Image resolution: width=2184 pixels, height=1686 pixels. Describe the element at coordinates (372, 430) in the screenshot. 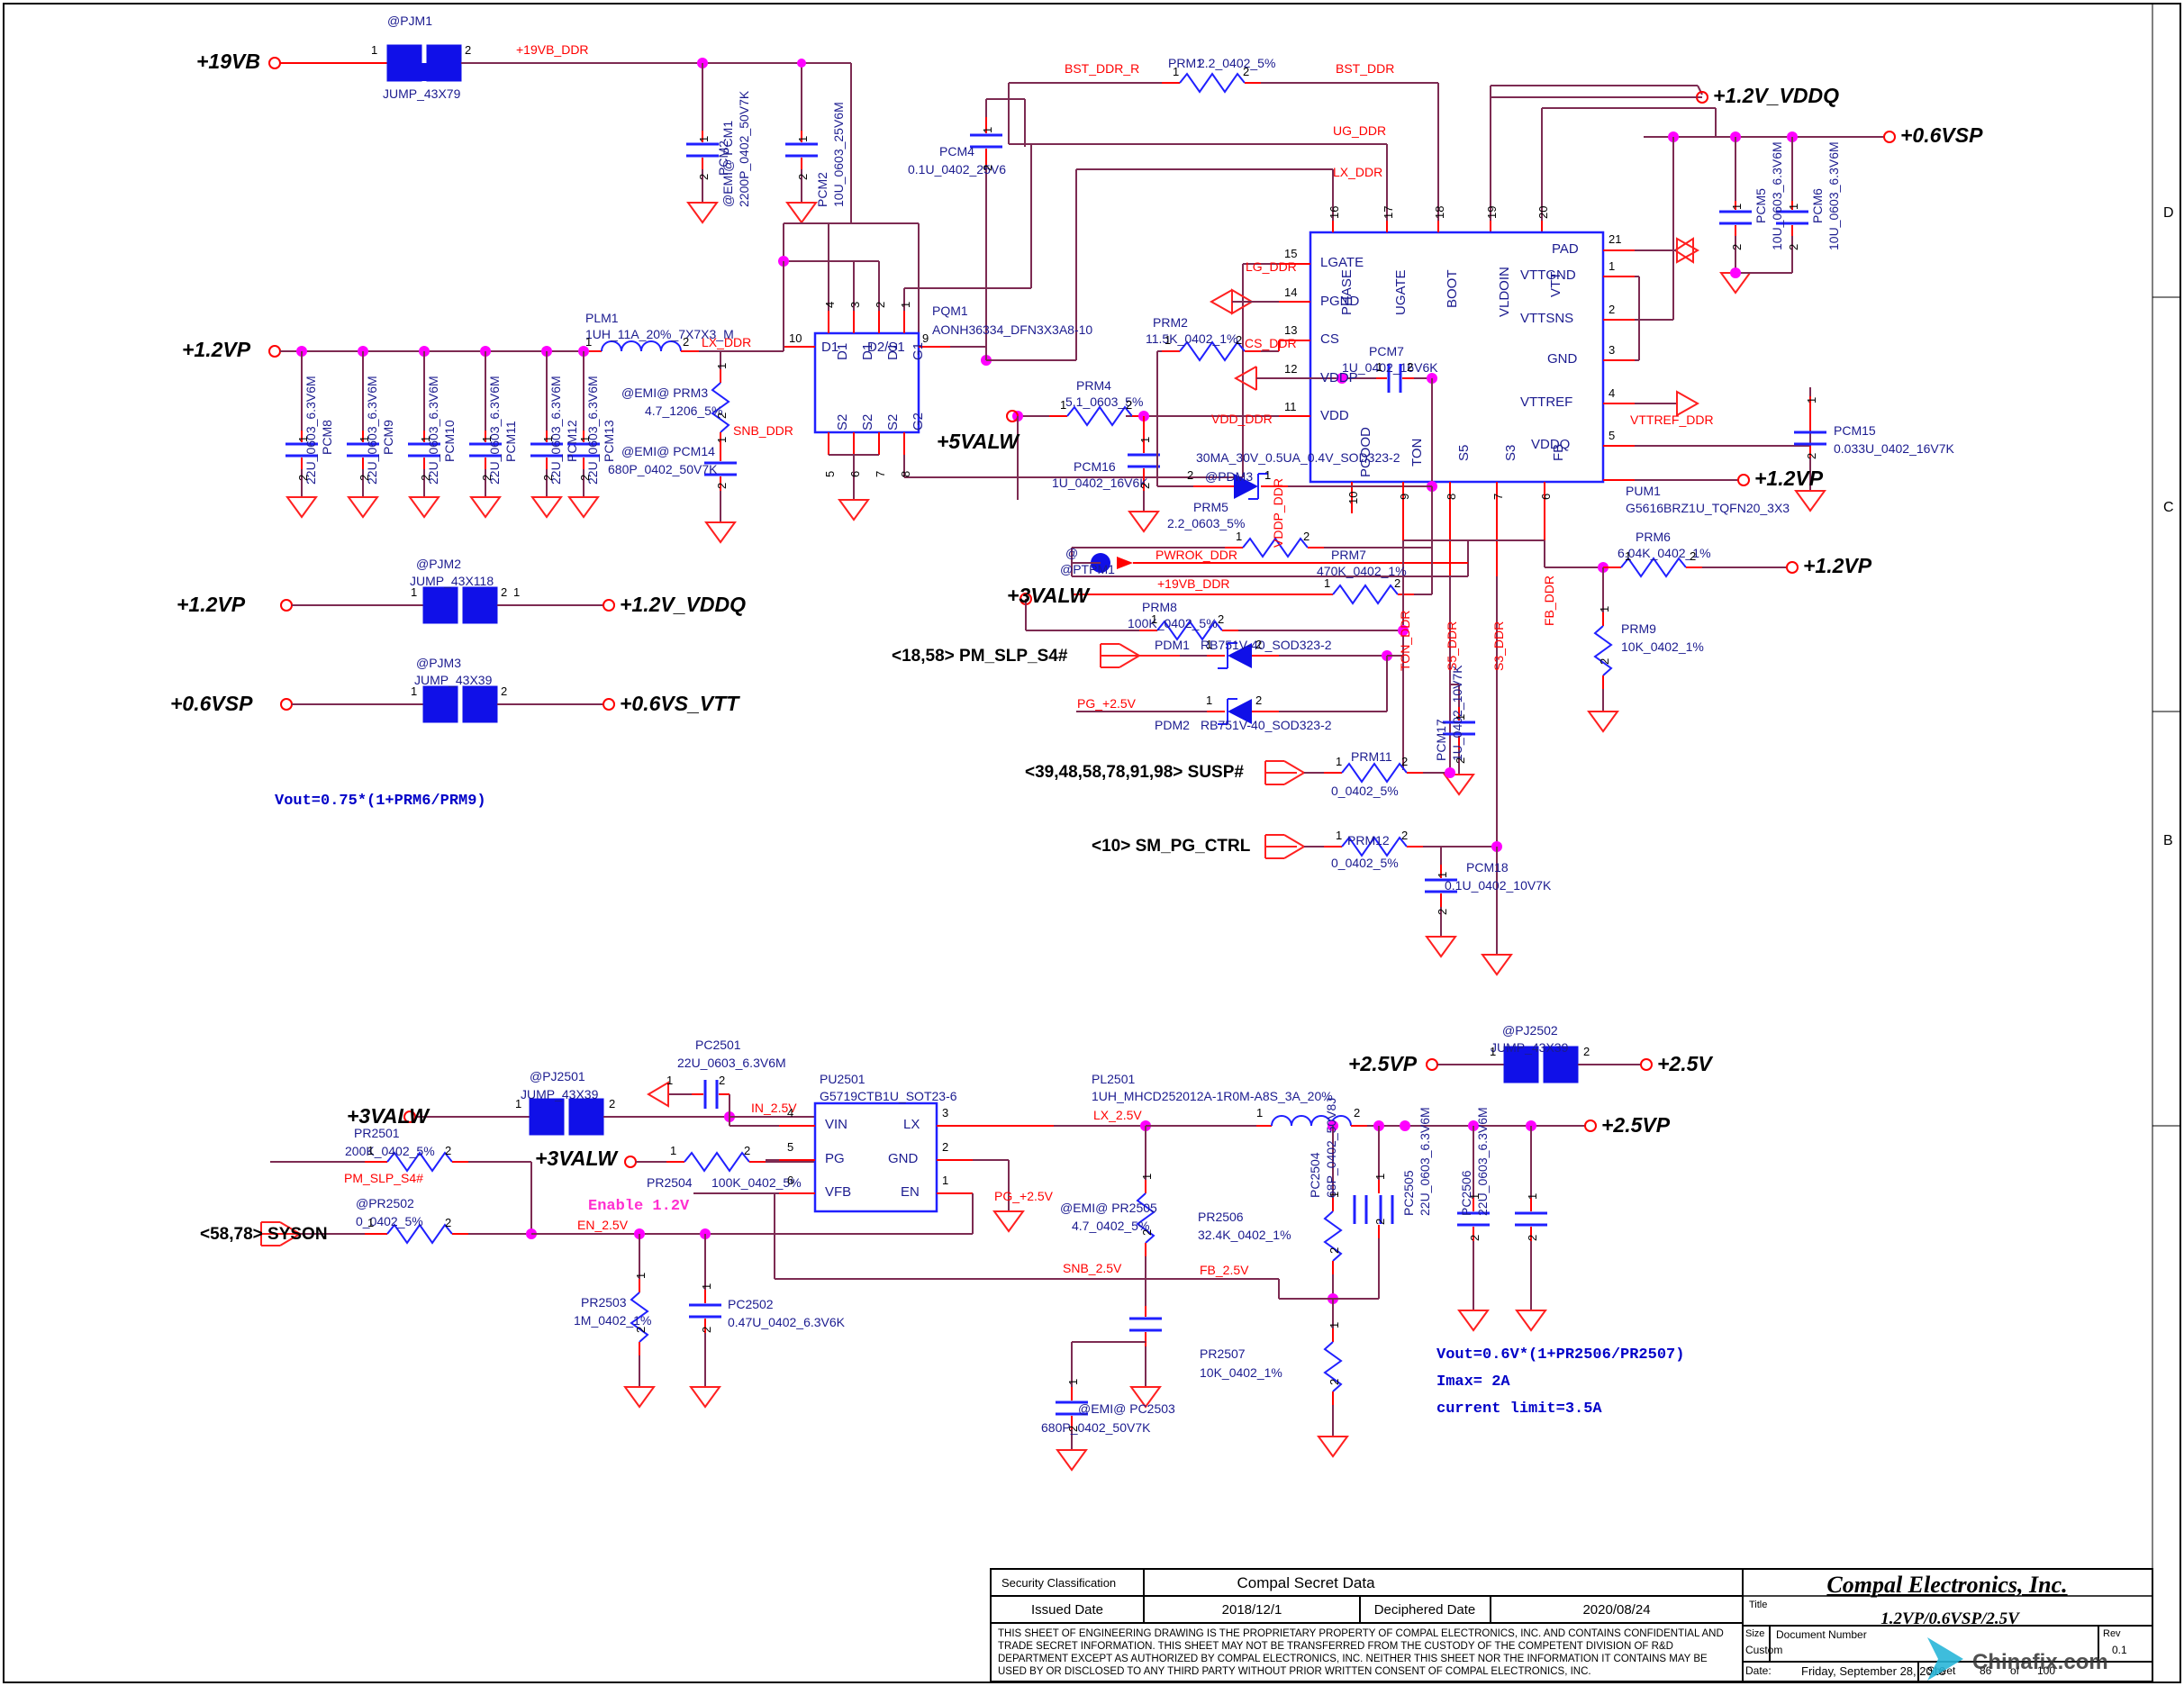

I see `value-pcm9: 22U_0603_6.3V6M` at that location.